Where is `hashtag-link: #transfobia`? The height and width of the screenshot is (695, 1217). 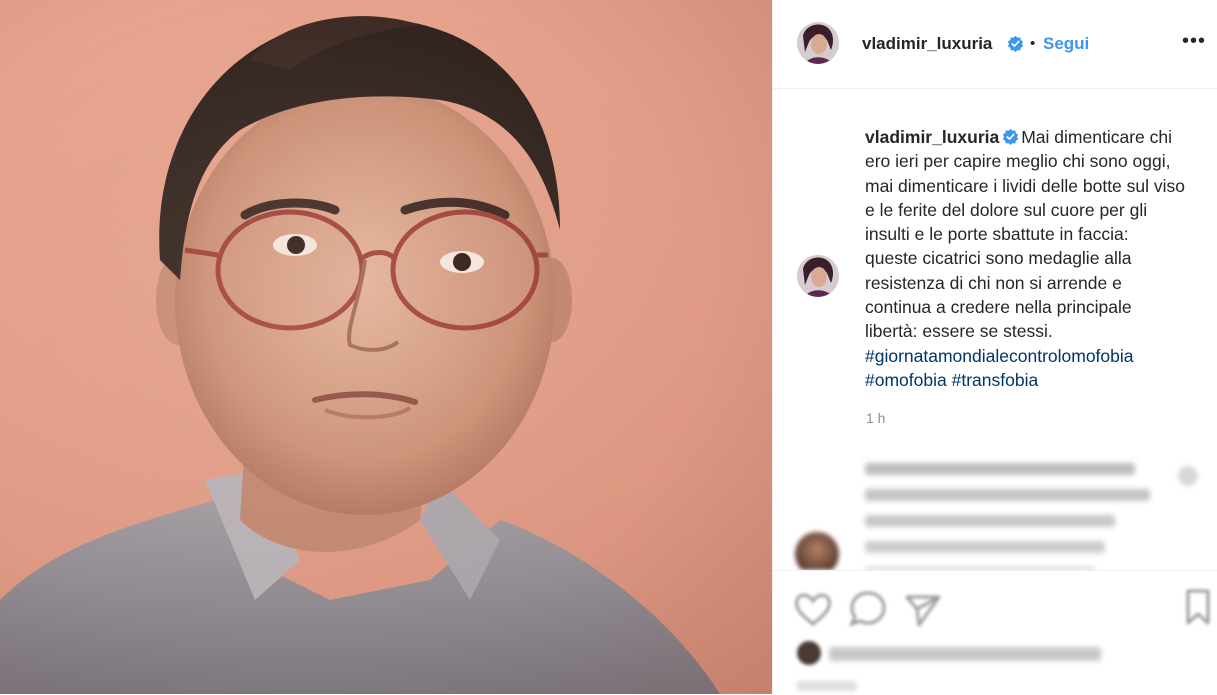
hashtag-link: #transfobia is located at coordinates (995, 380).